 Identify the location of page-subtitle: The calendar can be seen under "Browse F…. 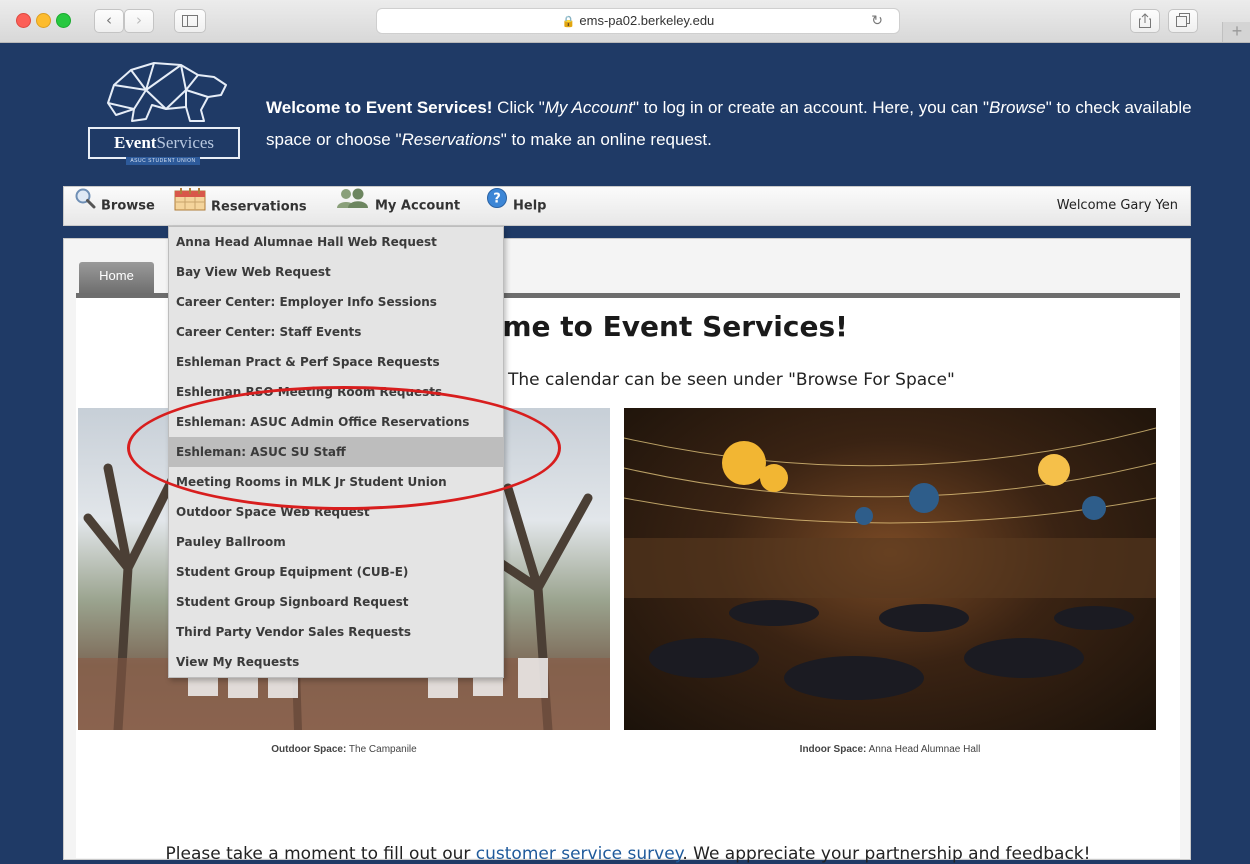
(731, 380).